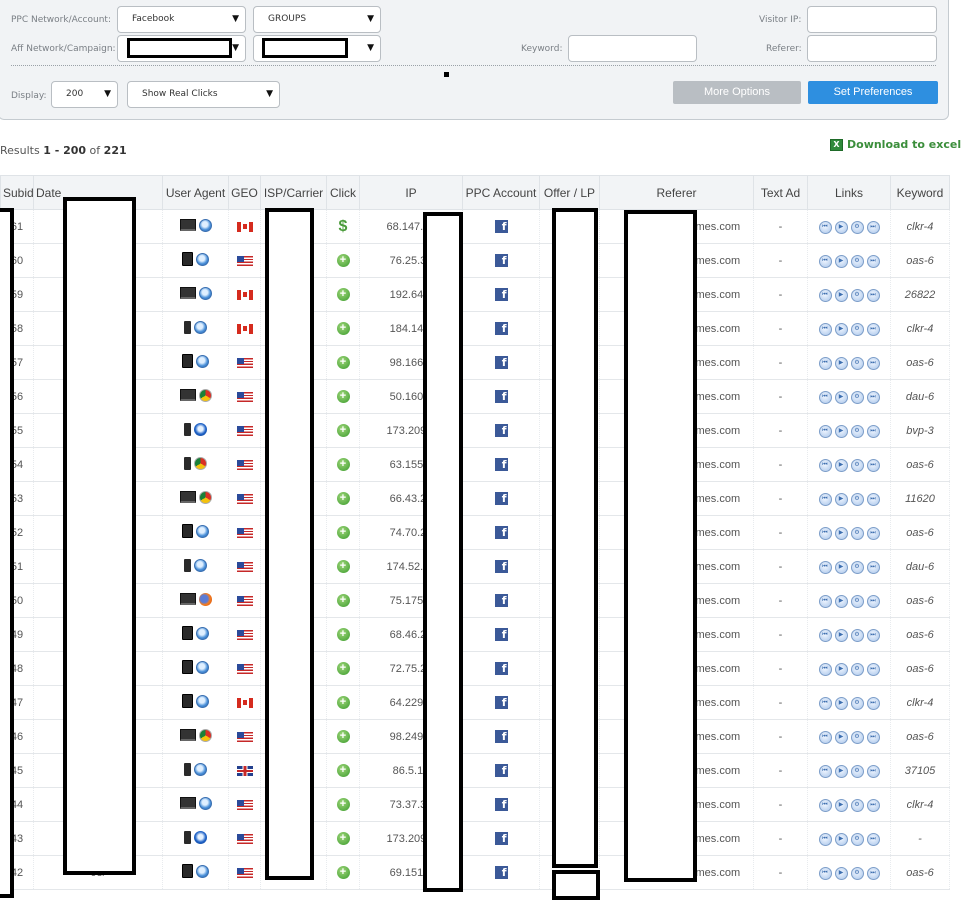 The image size is (963, 900). I want to click on column-header-user-agent: User Agent, so click(195, 192).